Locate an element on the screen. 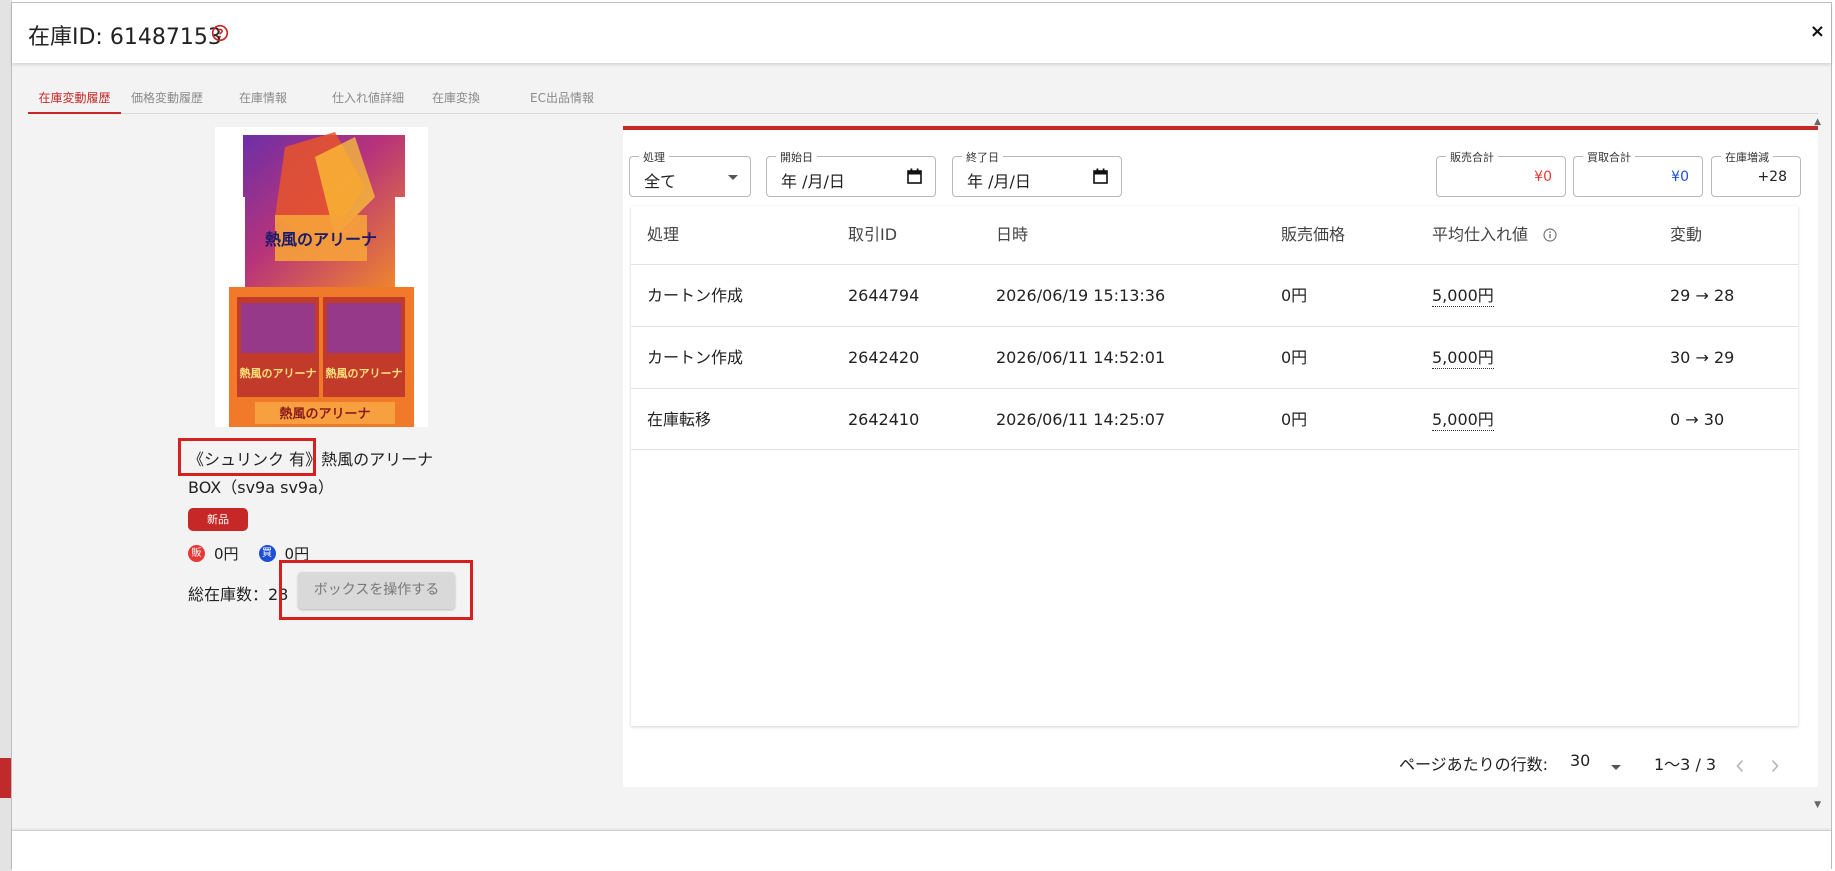  cell-datetime: 2026/06/19 15:13:36 is located at coordinates (1081, 295).